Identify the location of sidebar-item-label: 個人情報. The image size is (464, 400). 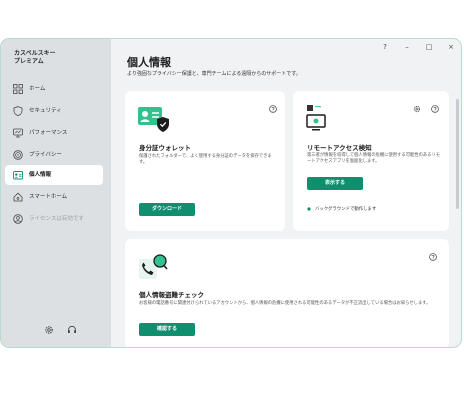
(40, 175).